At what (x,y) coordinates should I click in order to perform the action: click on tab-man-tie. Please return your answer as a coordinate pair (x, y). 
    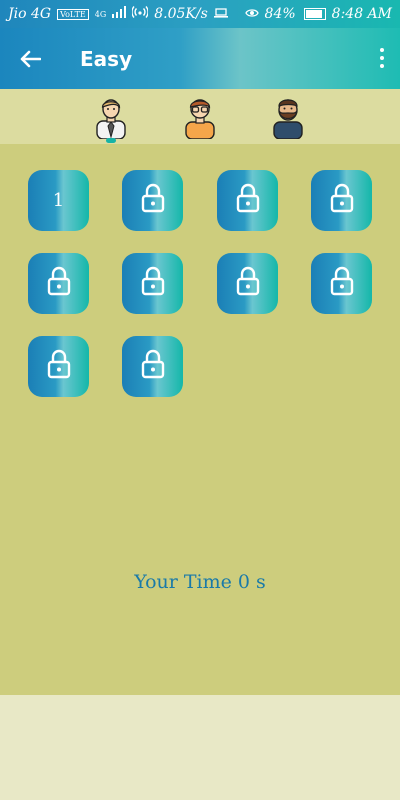
    Looking at the image, I should click on (111, 118).